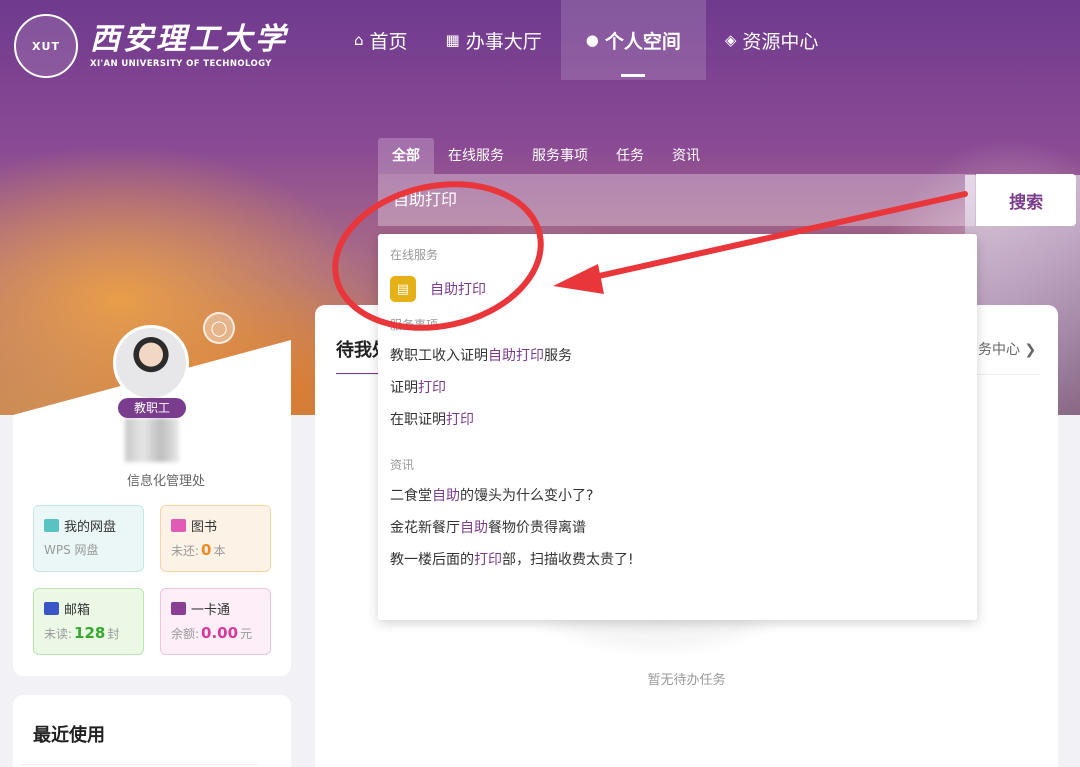 The width and height of the screenshot is (1080, 767). I want to click on suggestion-text: 教一楼后面的, so click(432, 560).